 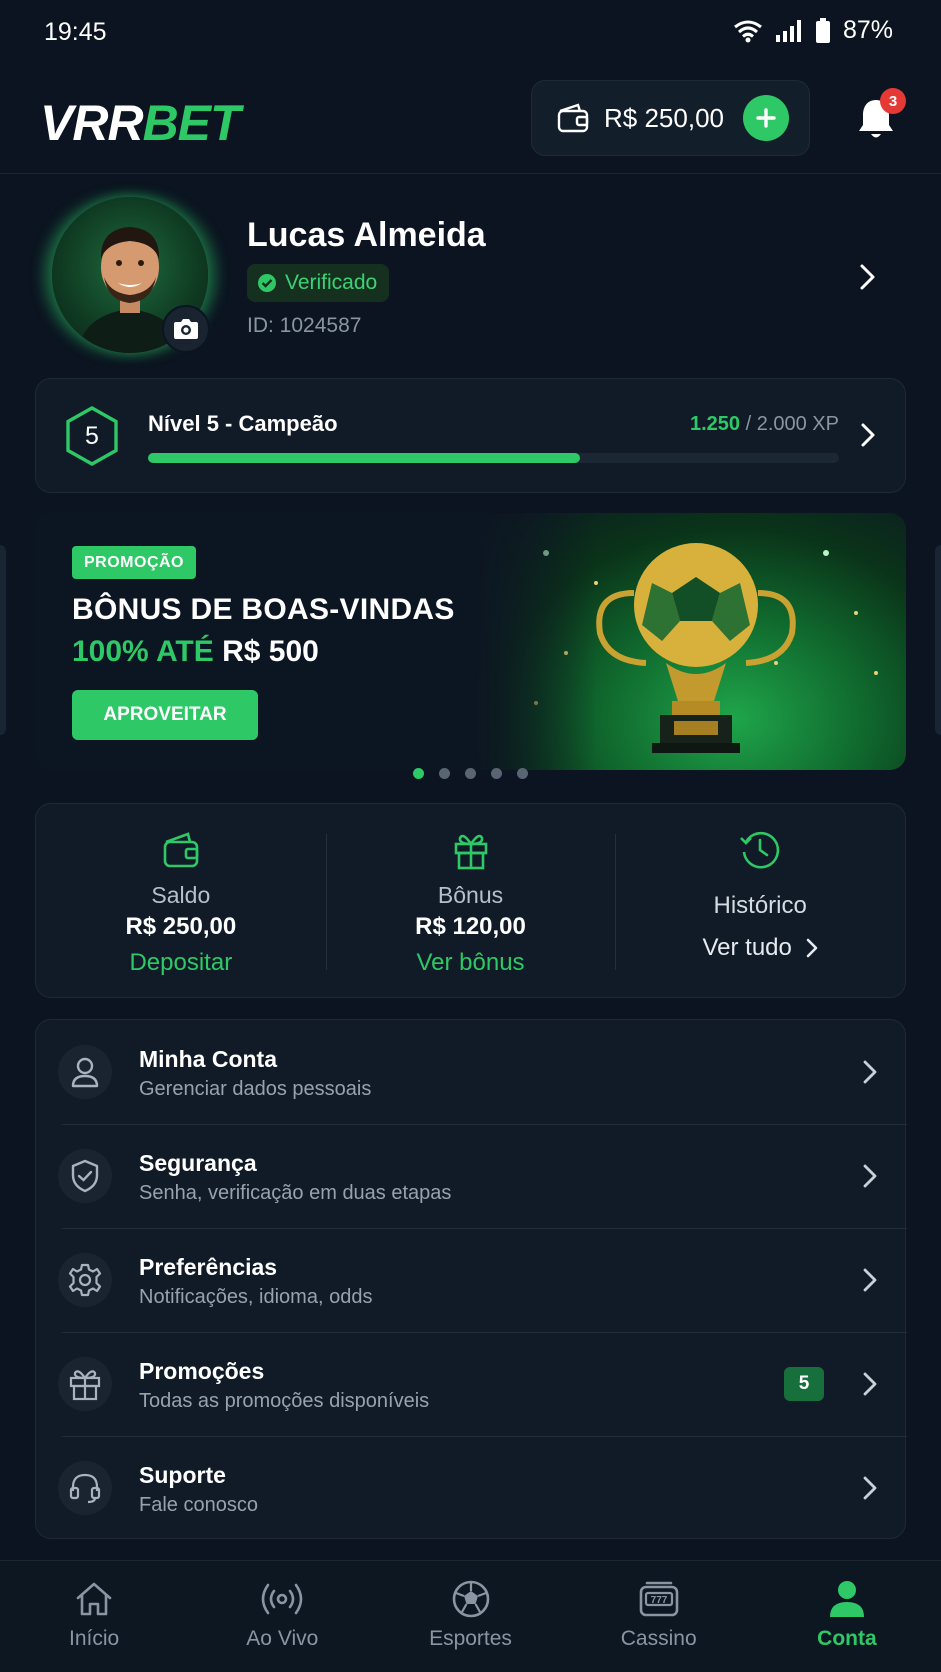 I want to click on balance-section: Saldo R$ 250,00 Depositar, so click(x=181, y=900).